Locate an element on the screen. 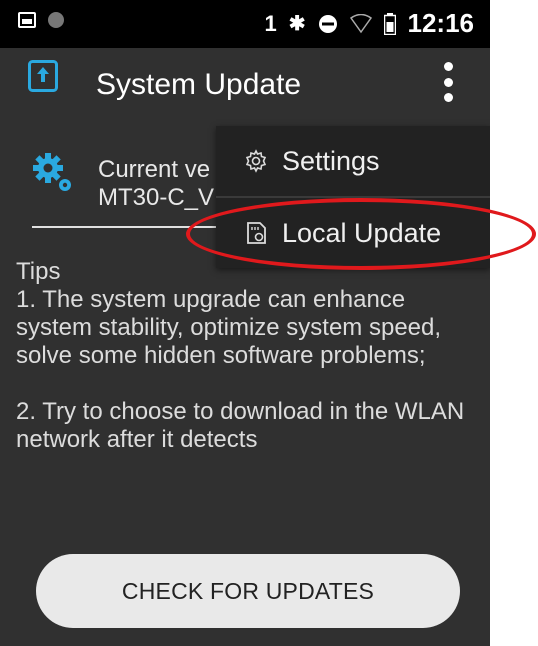  menu-item-label: Settings is located at coordinates (331, 160).